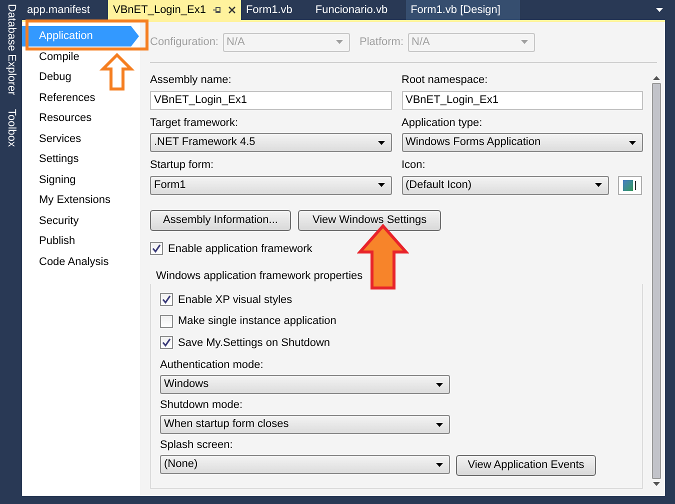 The width and height of the screenshot is (675, 504). Describe the element at coordinates (202, 405) in the screenshot. I see `field-label: Shutdown mode:` at that location.